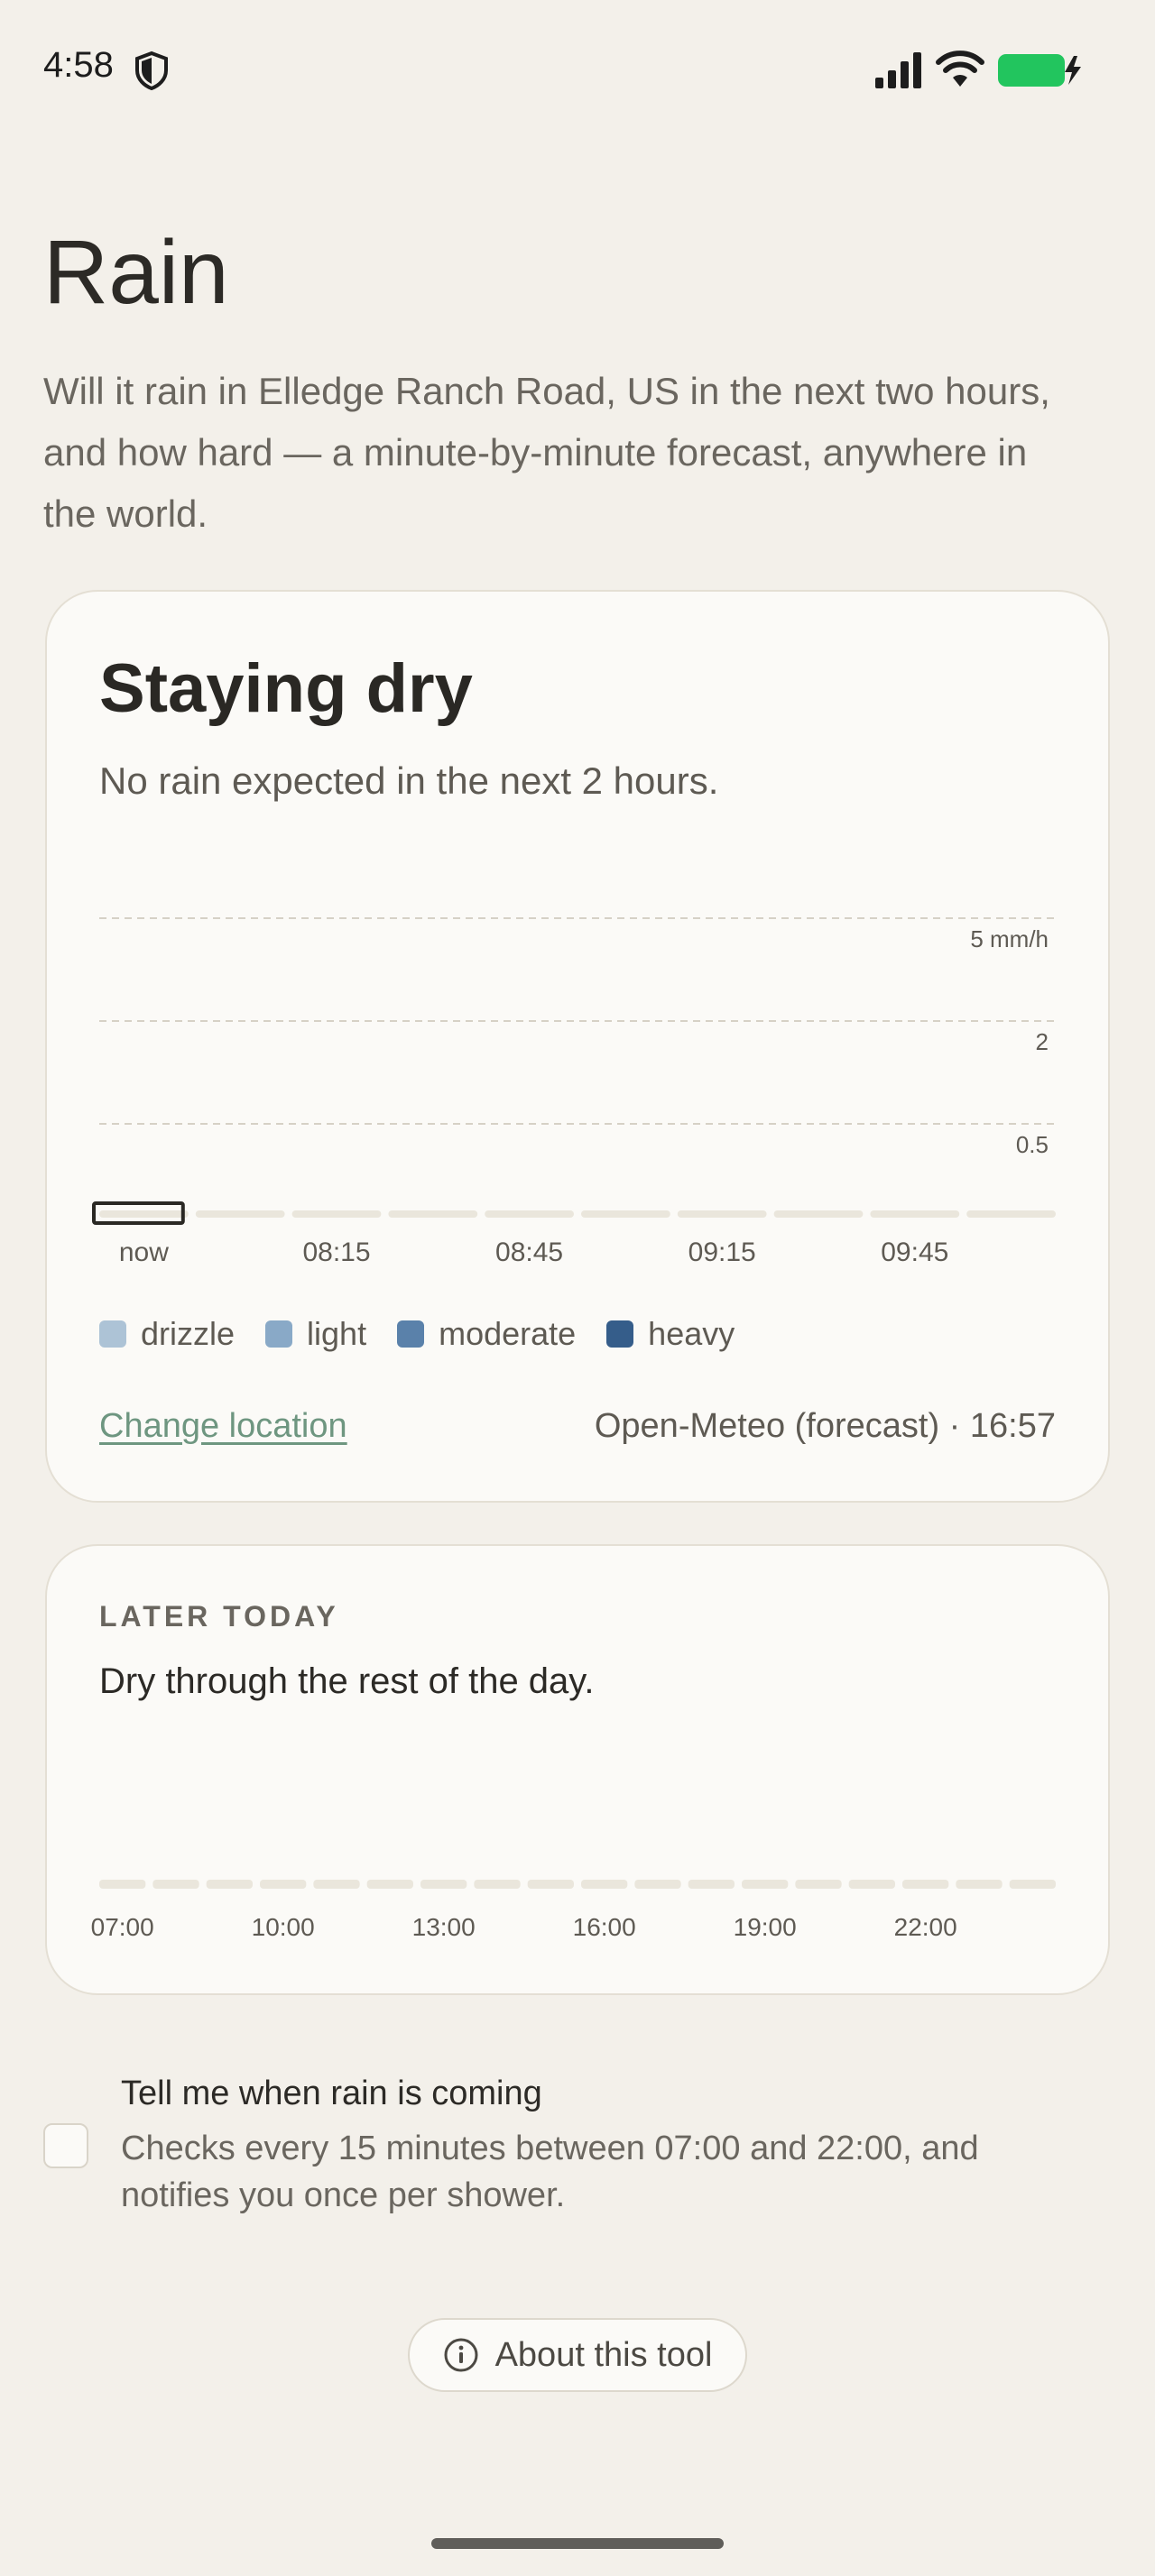 This screenshot has height=2576, width=1155. I want to click on legend-item-light: light, so click(315, 1334).